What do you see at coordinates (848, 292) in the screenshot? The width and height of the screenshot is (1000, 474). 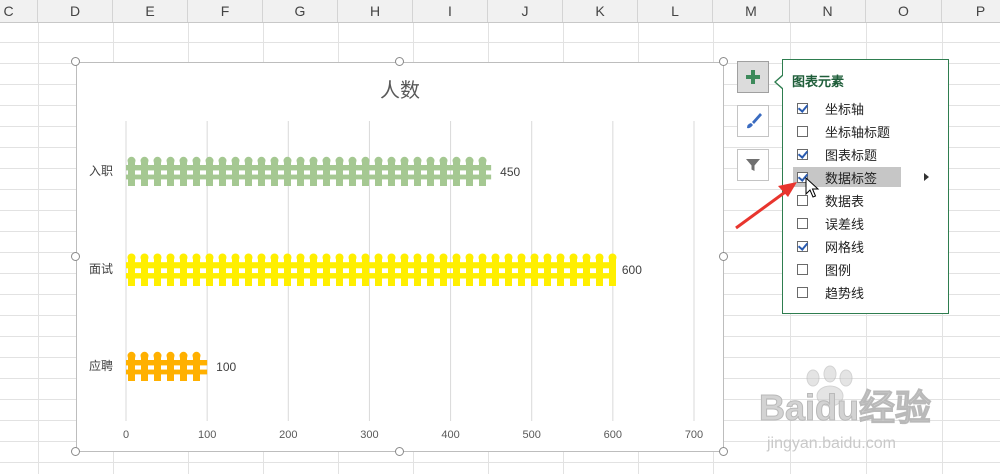 I see `option-trendline: 趋势线` at bounding box center [848, 292].